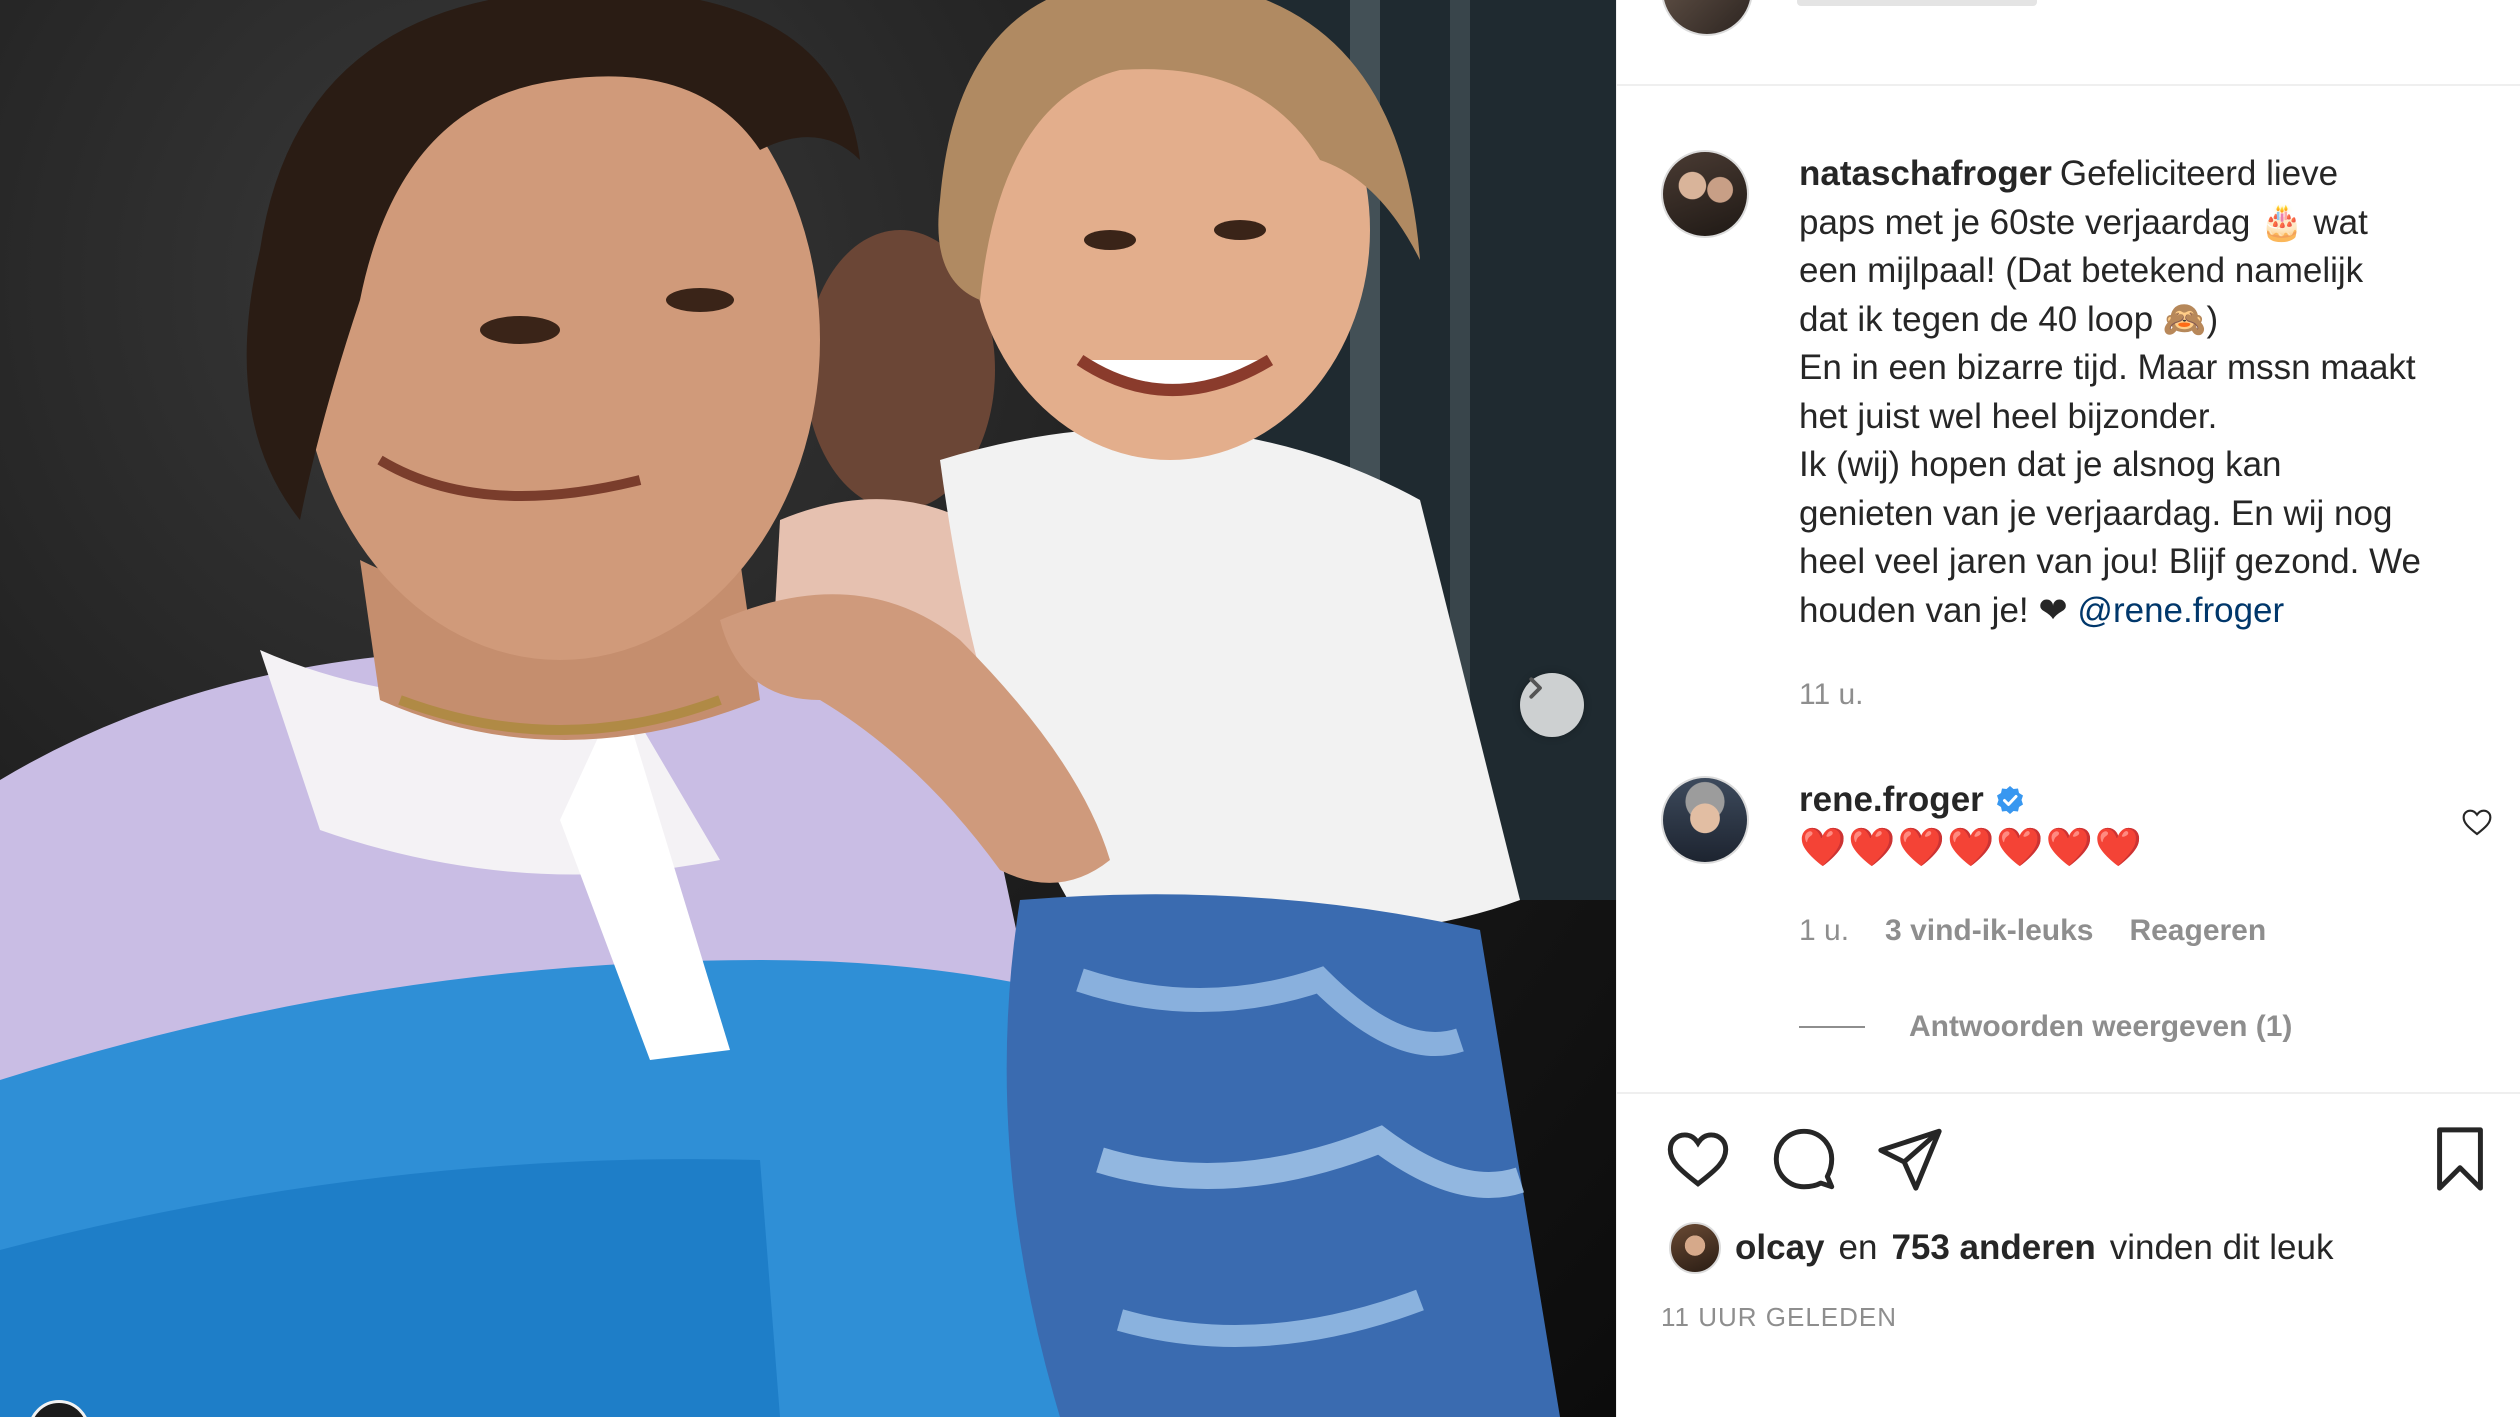 This screenshot has width=2520, height=1417. What do you see at coordinates (2081, 270) in the screenshot?
I see `caption-line: een mijlpaal! (Dat betekend namelijk` at bounding box center [2081, 270].